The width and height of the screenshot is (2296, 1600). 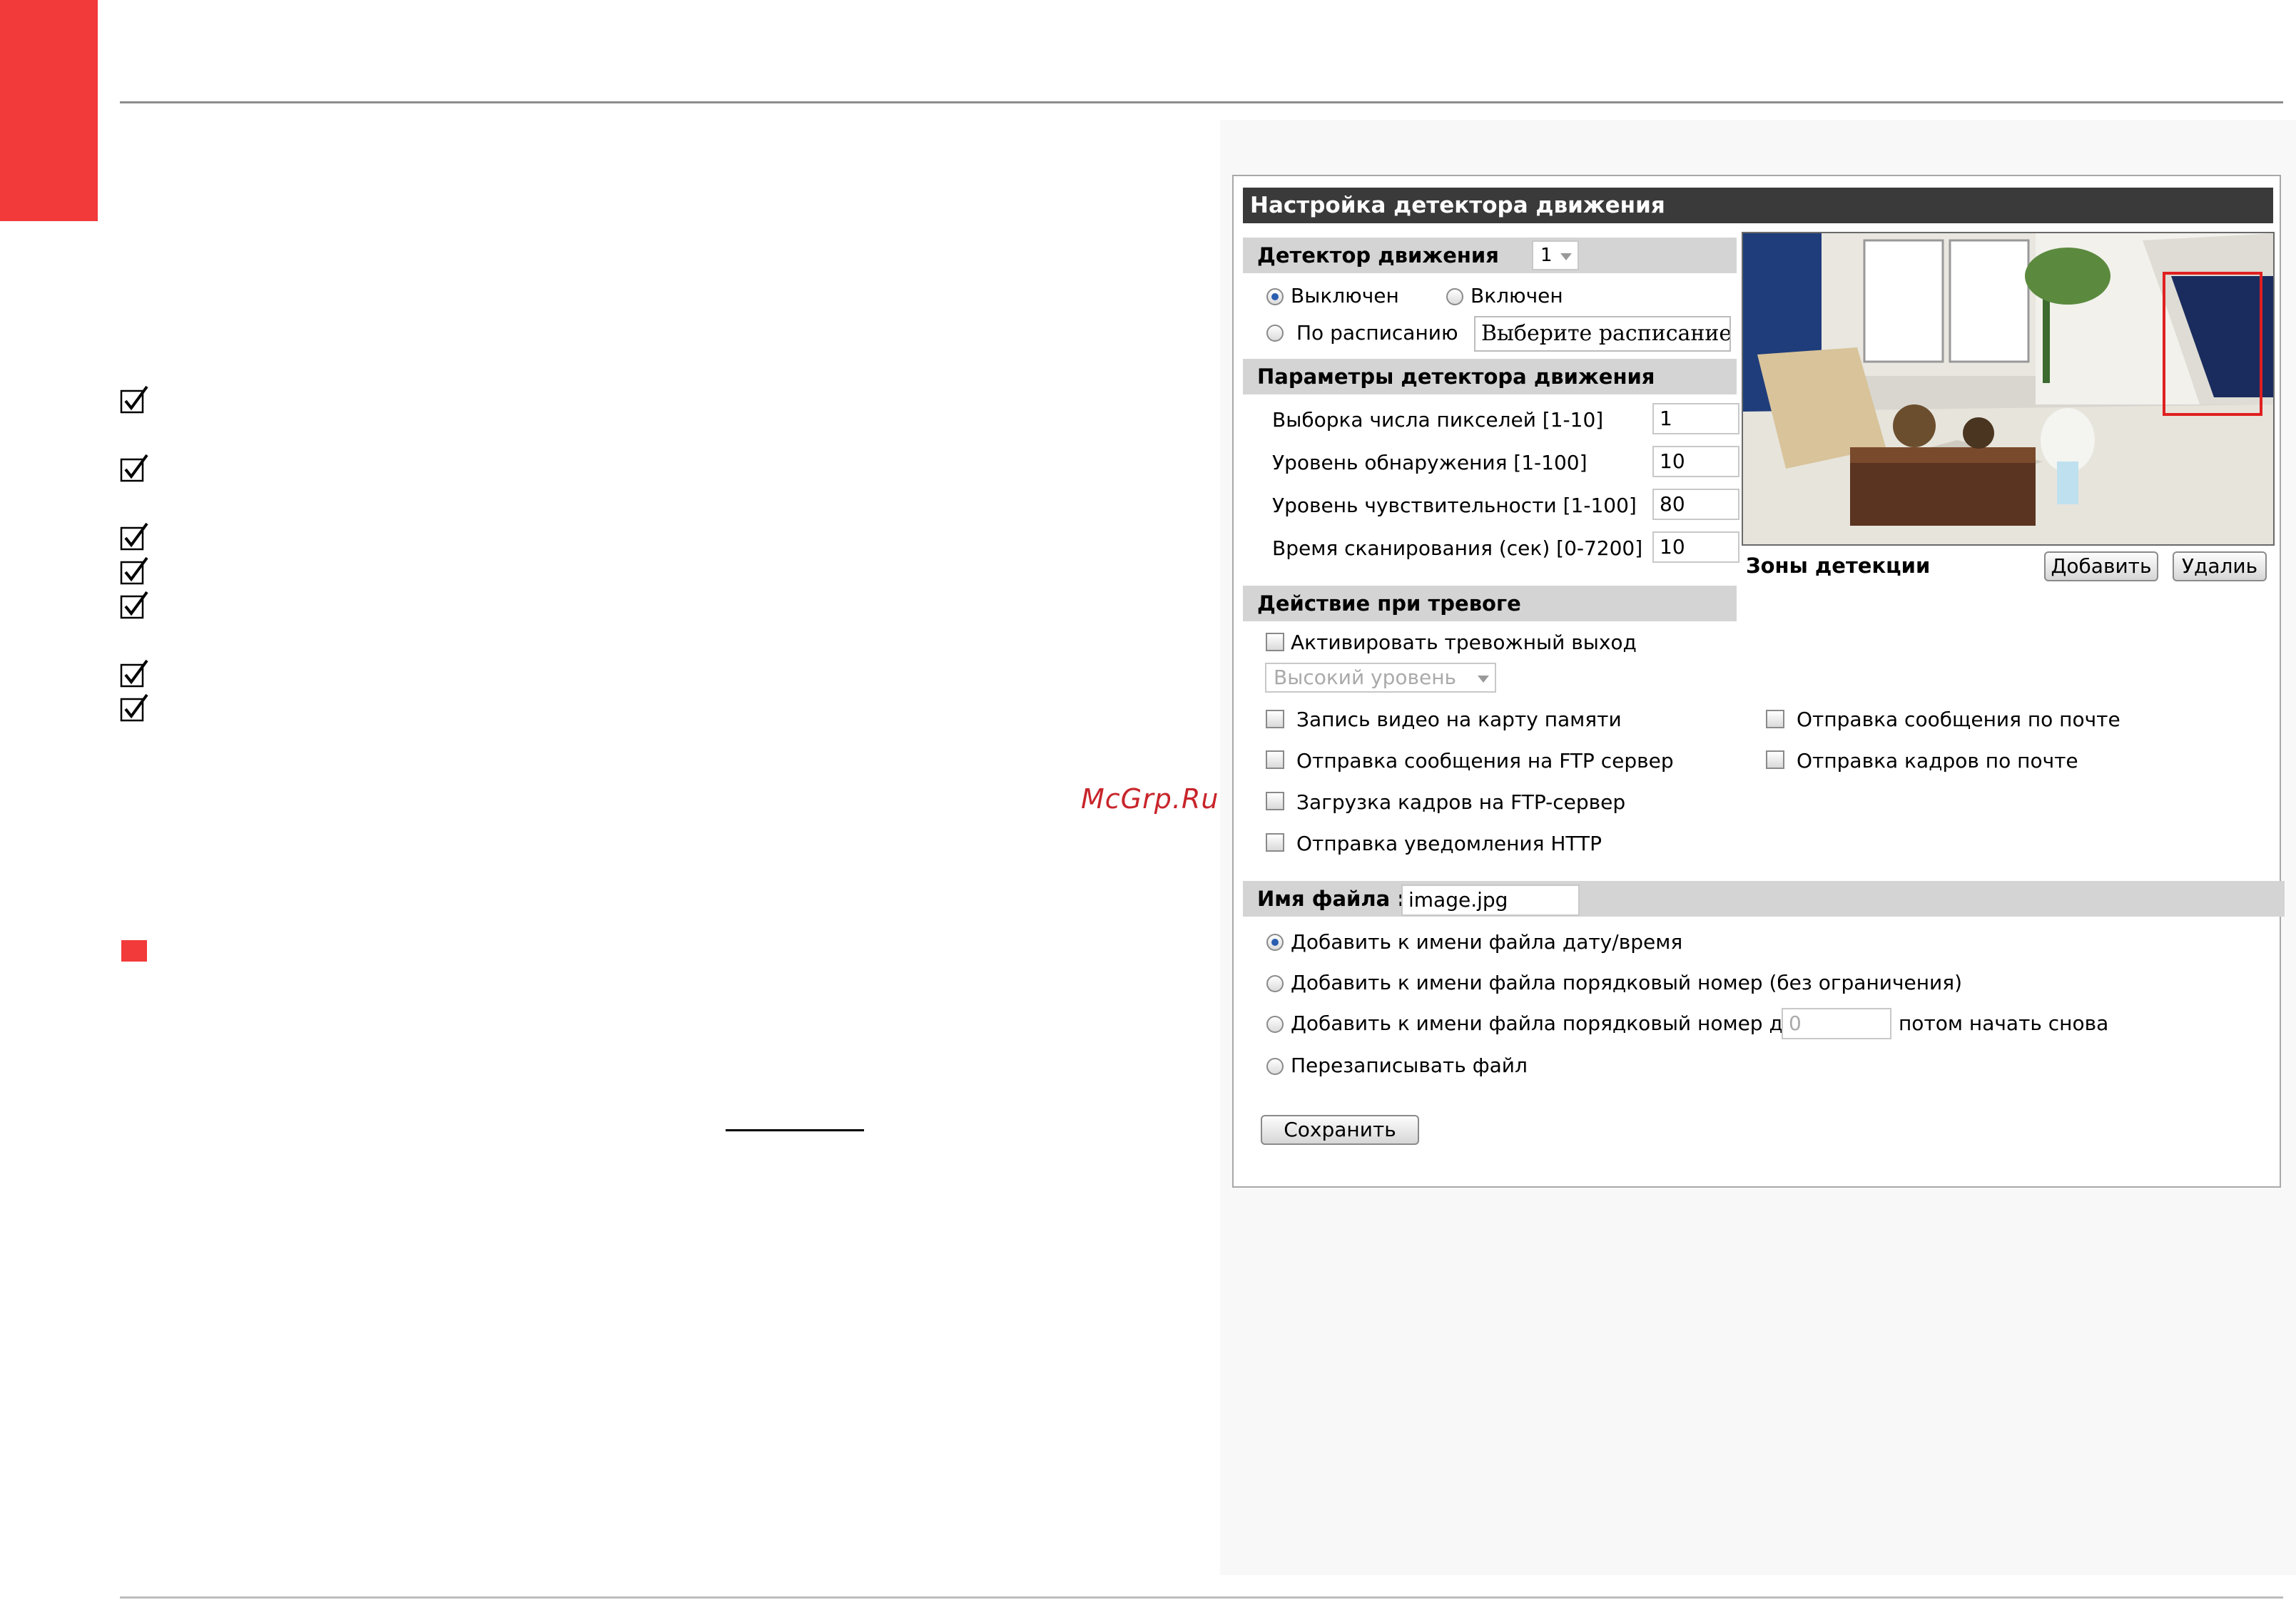 I want to click on delete-zone-button: Удалиь, so click(x=2220, y=566).